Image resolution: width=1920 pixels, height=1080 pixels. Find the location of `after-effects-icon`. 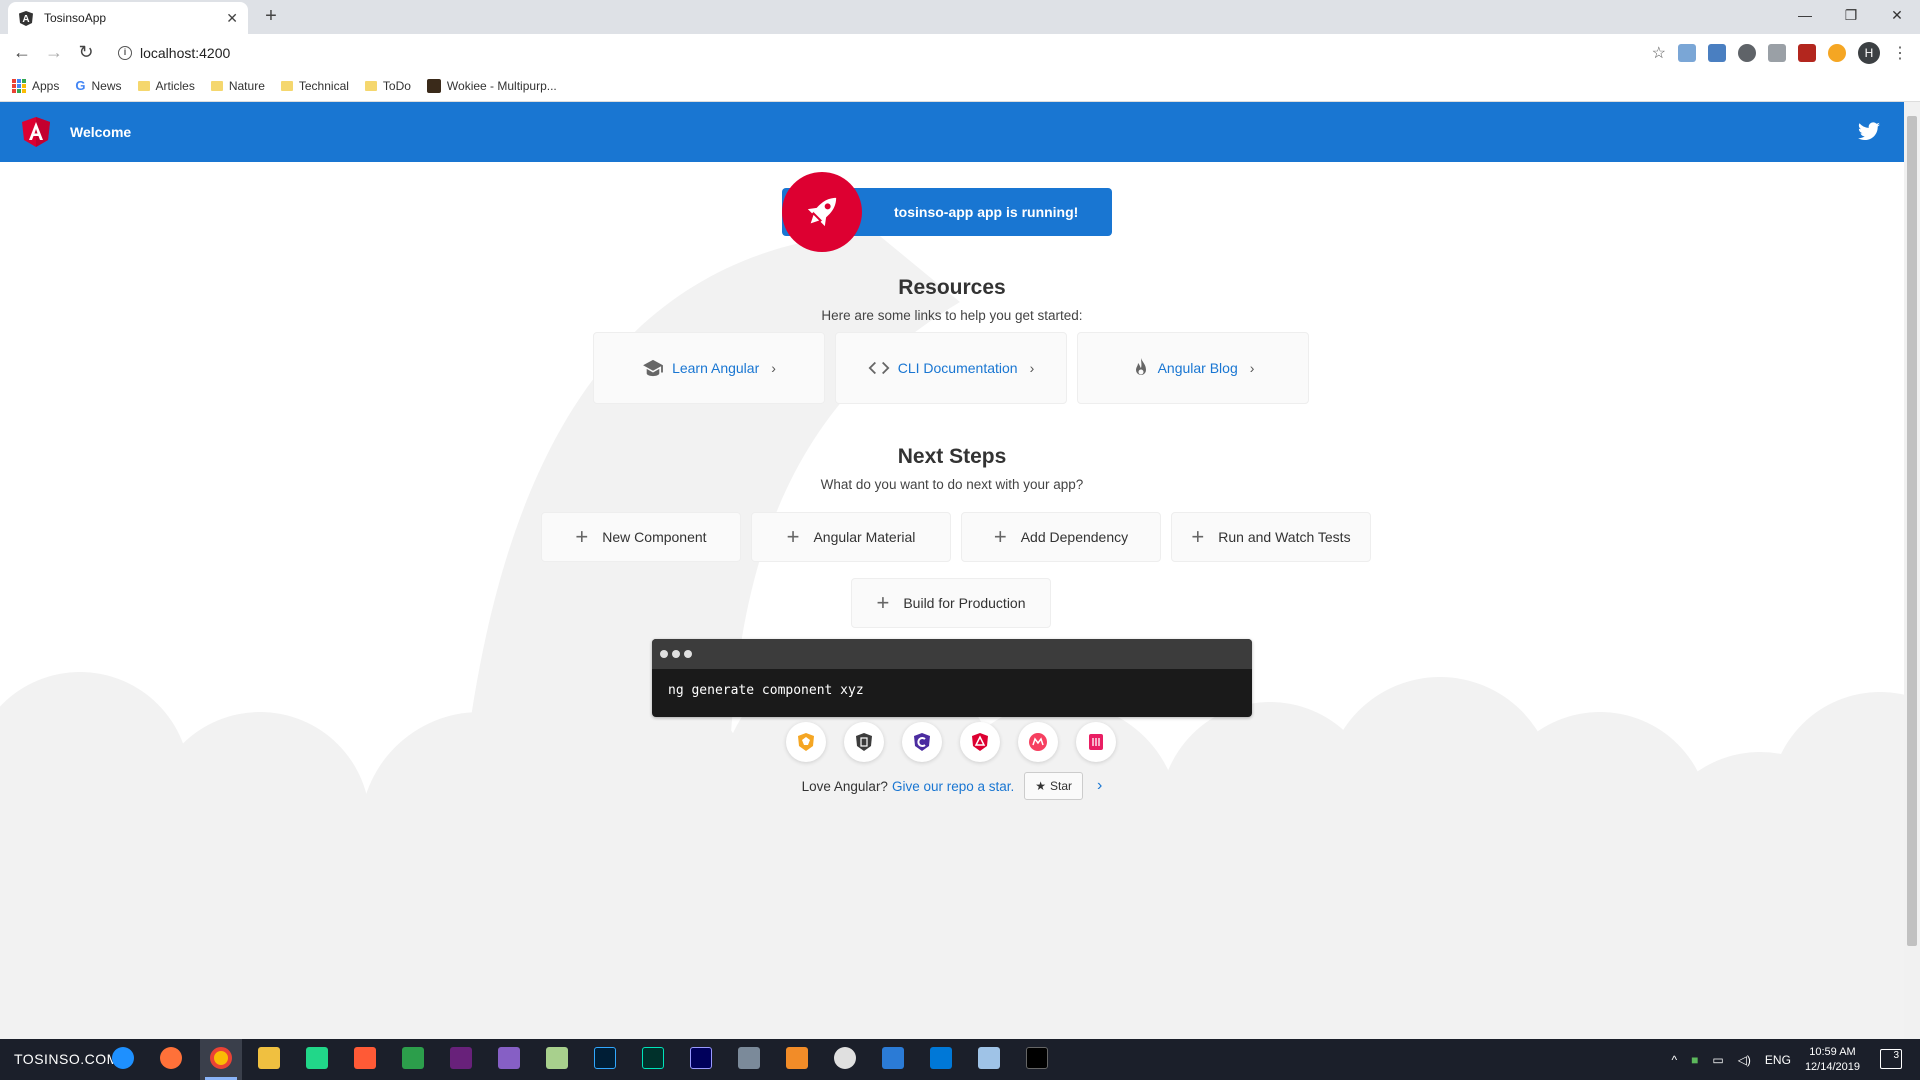

after-effects-icon is located at coordinates (701, 1058).